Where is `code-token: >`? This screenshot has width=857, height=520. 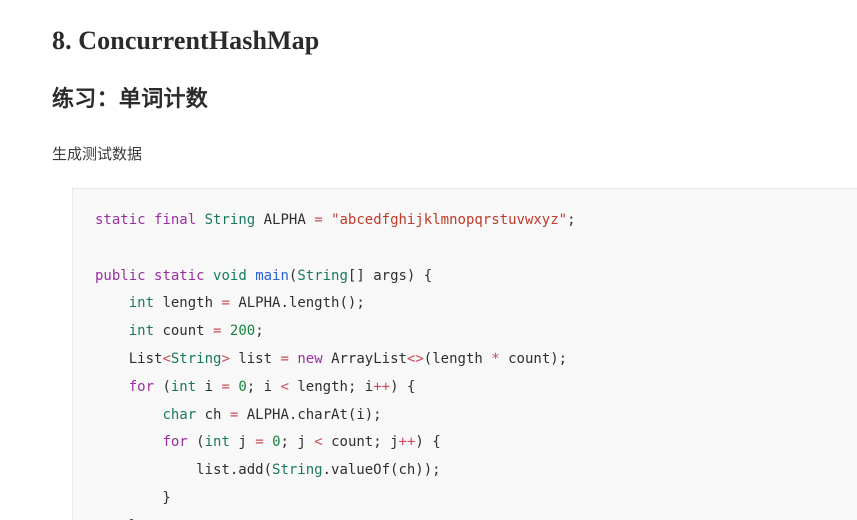
code-token: > is located at coordinates (225, 358).